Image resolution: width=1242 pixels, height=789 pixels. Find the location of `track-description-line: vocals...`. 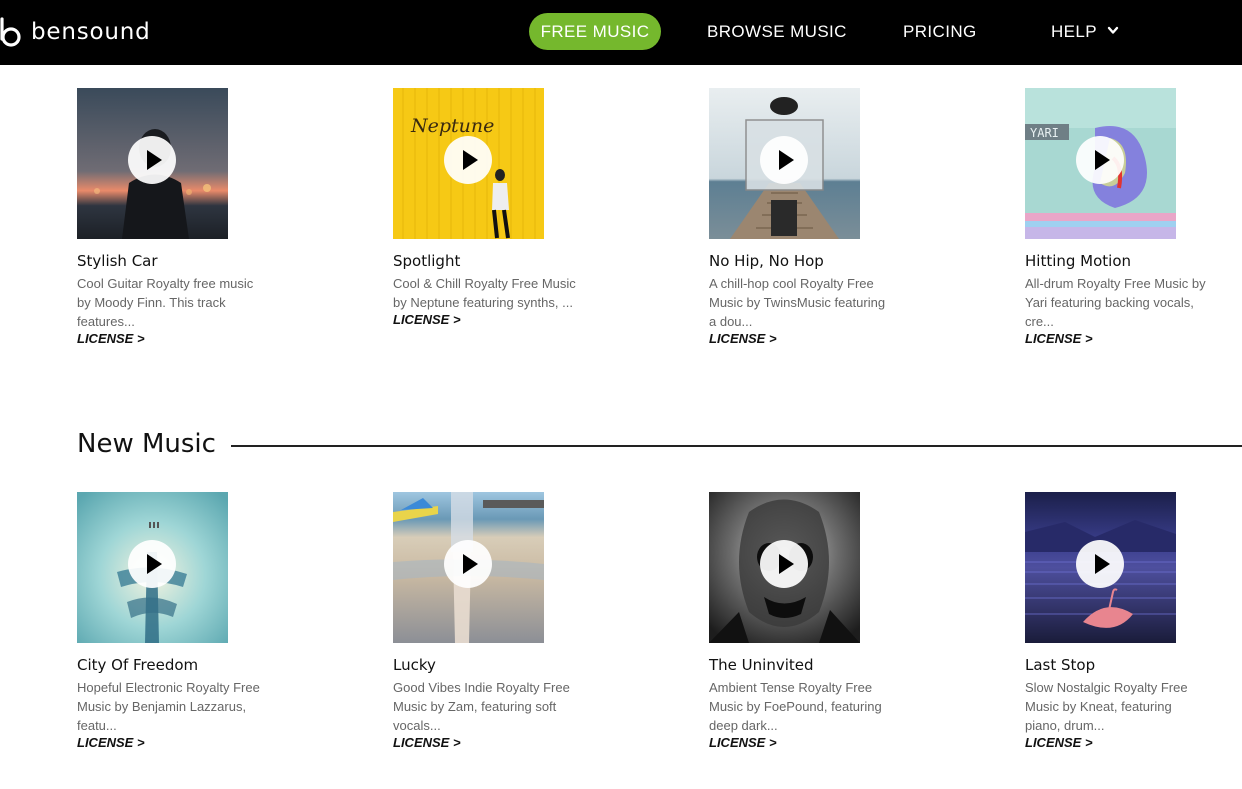

track-description-line: vocals... is located at coordinates (417, 725).